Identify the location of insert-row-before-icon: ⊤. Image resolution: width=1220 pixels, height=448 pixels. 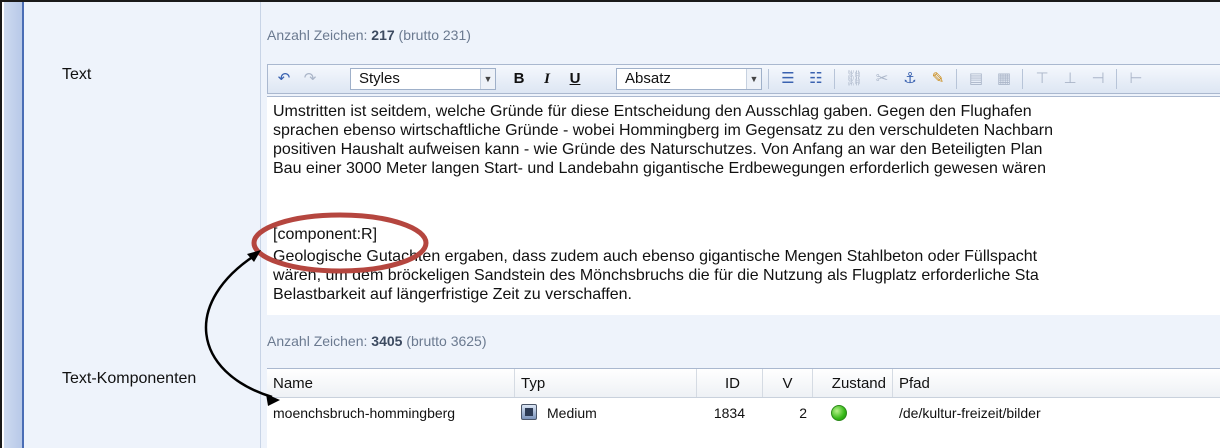
(1042, 79).